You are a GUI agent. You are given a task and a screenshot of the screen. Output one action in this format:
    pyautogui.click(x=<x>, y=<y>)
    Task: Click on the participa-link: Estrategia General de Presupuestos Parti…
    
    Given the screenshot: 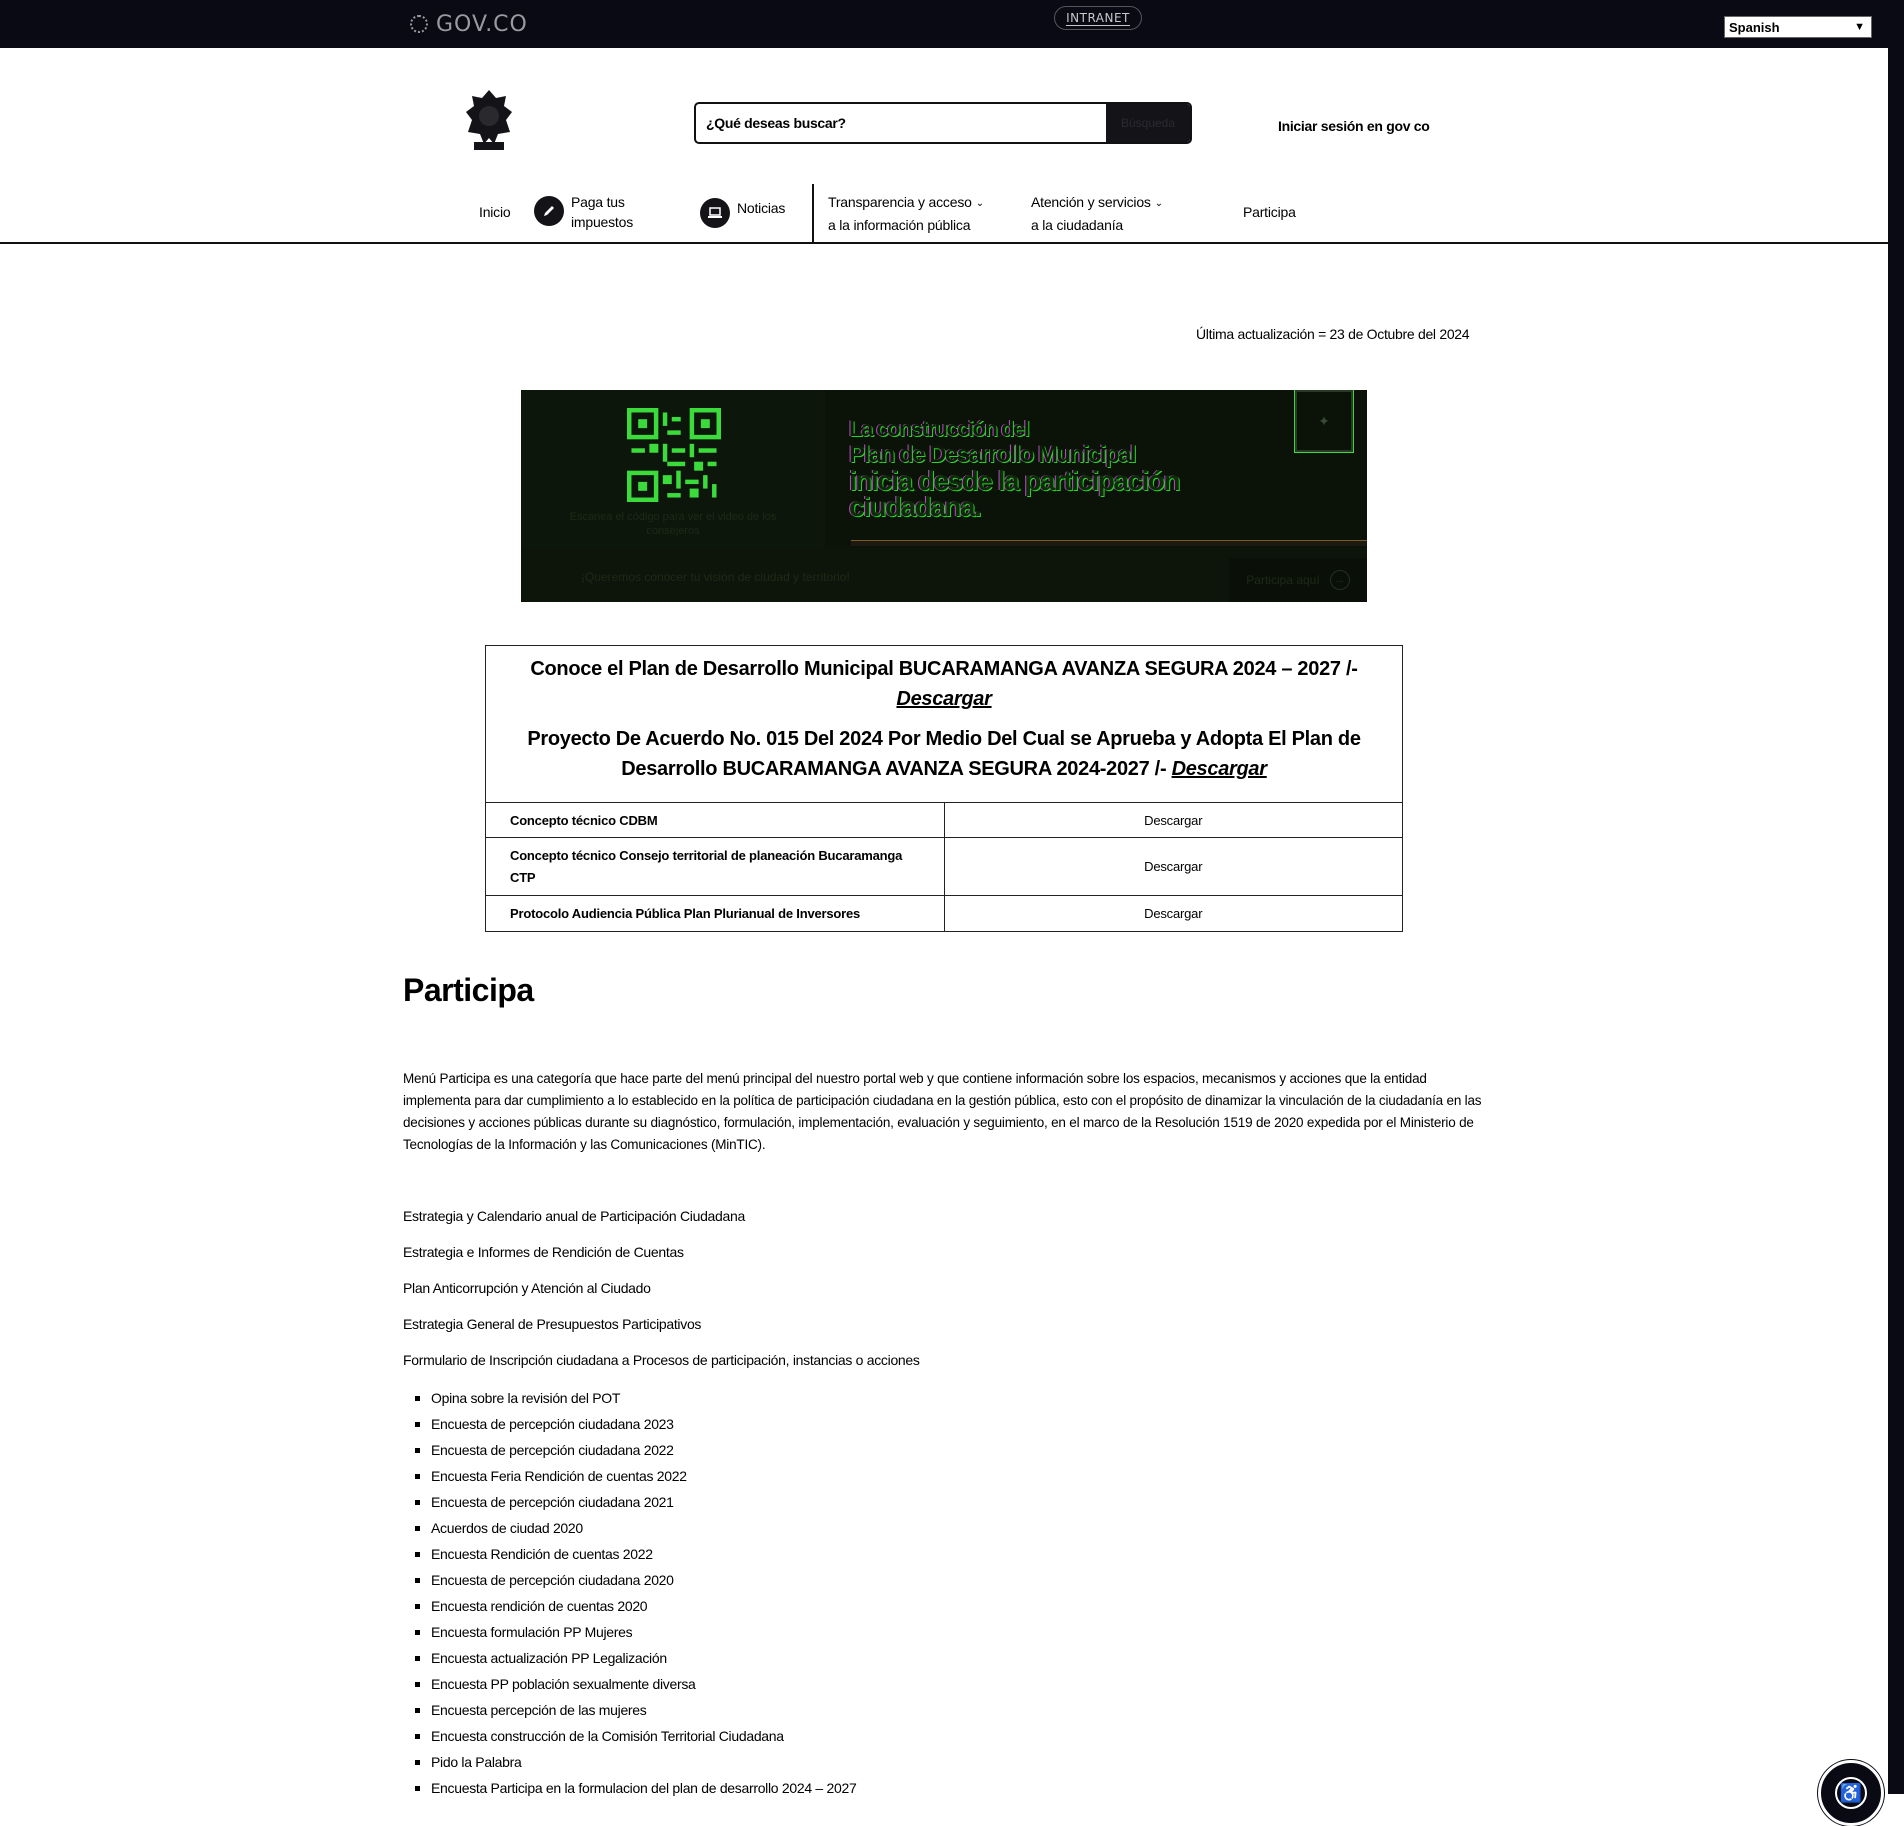 What is the action you would take?
    pyautogui.click(x=661, y=1332)
    